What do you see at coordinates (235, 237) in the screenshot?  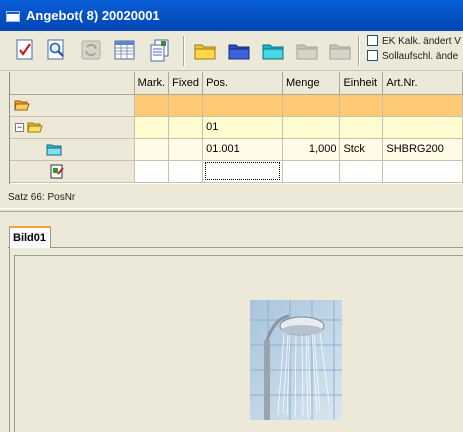 I see `tab-strip: Bild01` at bounding box center [235, 237].